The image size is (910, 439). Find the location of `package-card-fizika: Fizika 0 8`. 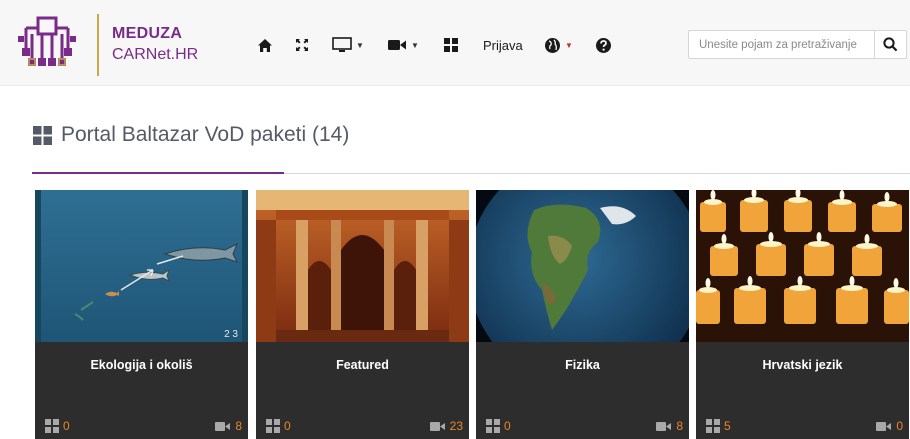

package-card-fizika: Fizika 0 8 is located at coordinates (582, 314).